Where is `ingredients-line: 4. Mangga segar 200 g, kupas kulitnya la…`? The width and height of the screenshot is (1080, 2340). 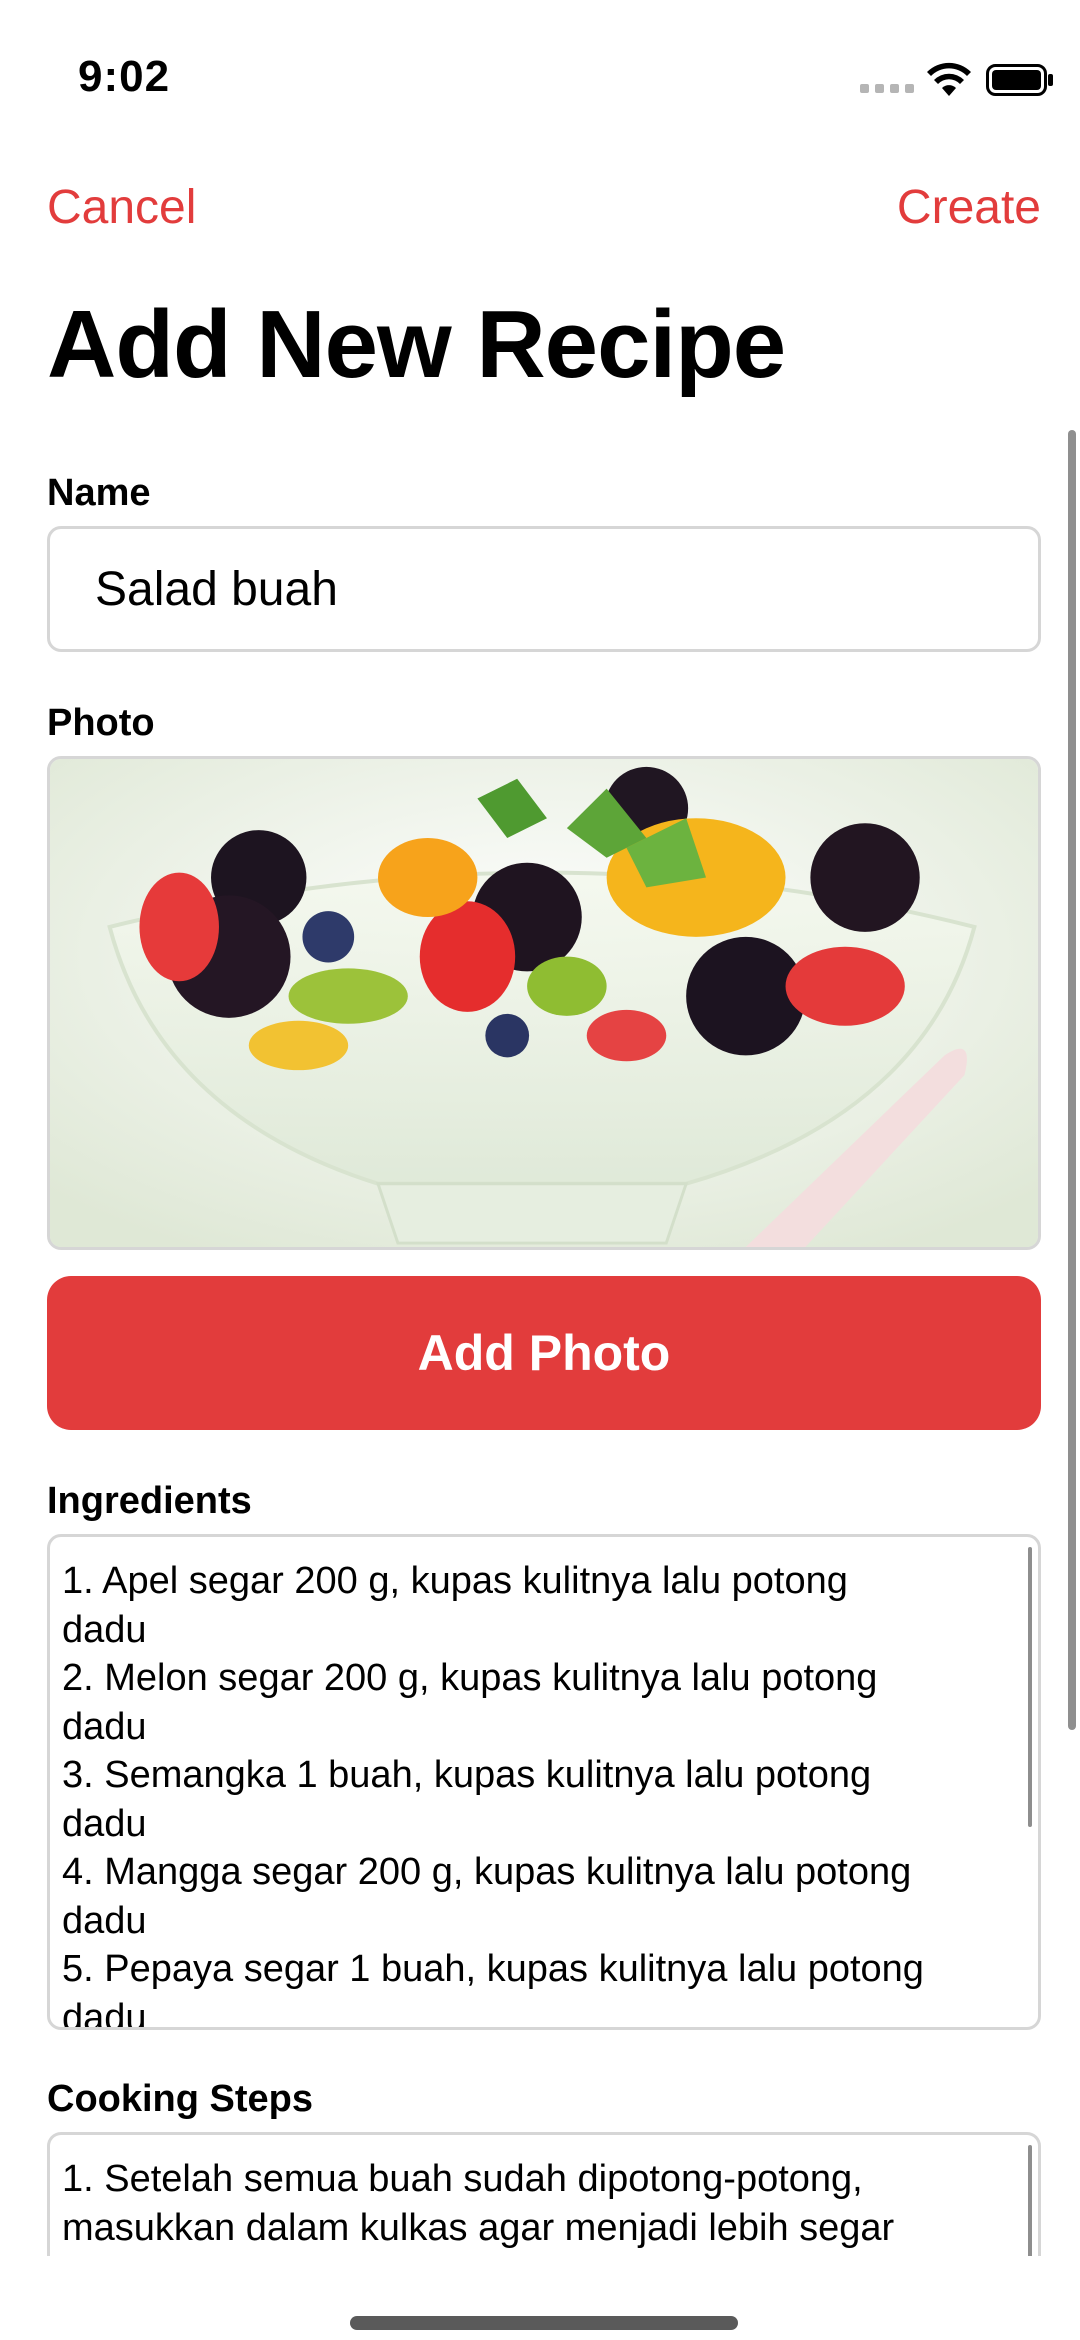
ingredients-line: 4. Mangga segar 200 g, kupas kulitnya la… is located at coordinates (487, 1872).